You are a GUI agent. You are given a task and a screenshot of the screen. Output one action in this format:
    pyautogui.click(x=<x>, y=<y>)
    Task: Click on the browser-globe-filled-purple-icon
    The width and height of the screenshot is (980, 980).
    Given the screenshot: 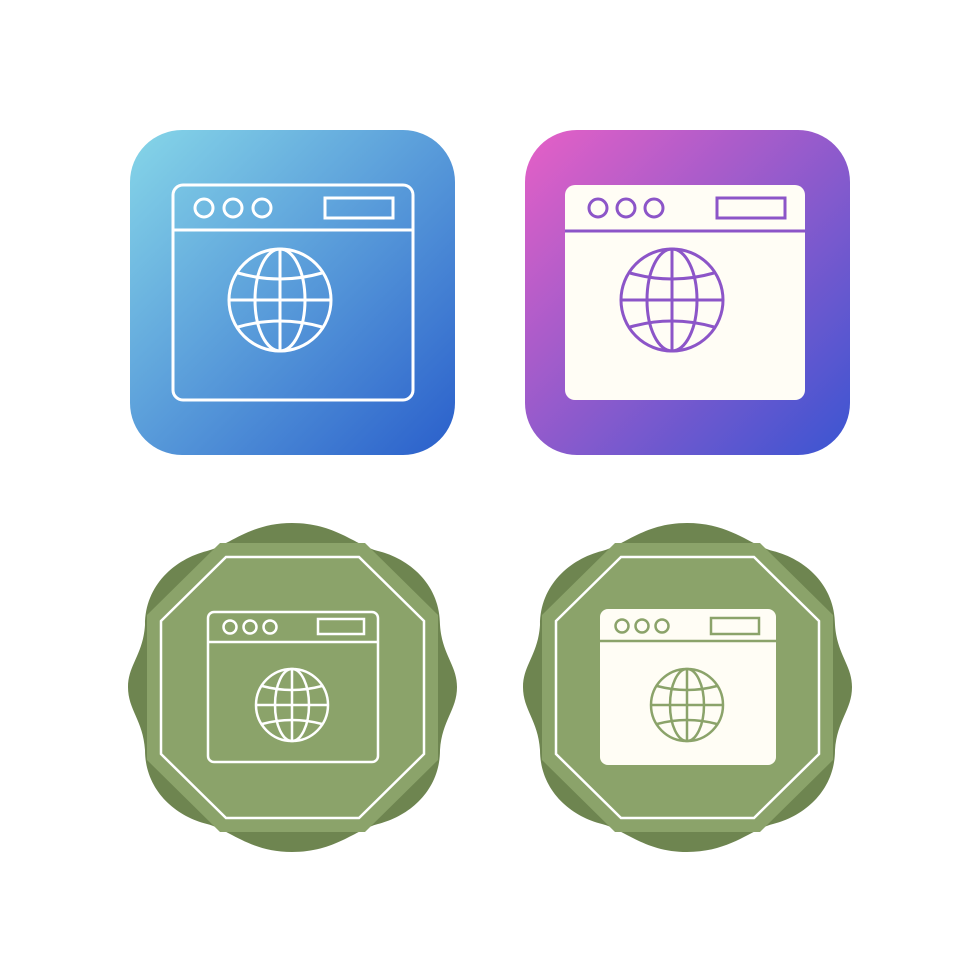 What is the action you would take?
    pyautogui.click(x=687, y=292)
    